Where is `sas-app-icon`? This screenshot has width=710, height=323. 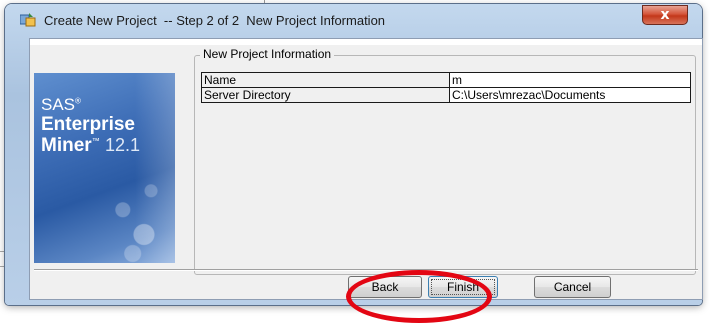 sas-app-icon is located at coordinates (28, 20).